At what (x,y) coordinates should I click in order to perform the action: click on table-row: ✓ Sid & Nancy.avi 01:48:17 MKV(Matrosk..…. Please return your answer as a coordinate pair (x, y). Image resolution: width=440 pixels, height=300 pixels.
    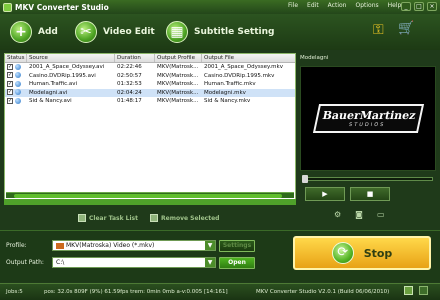
    Looking at the image, I should click on (150, 101).